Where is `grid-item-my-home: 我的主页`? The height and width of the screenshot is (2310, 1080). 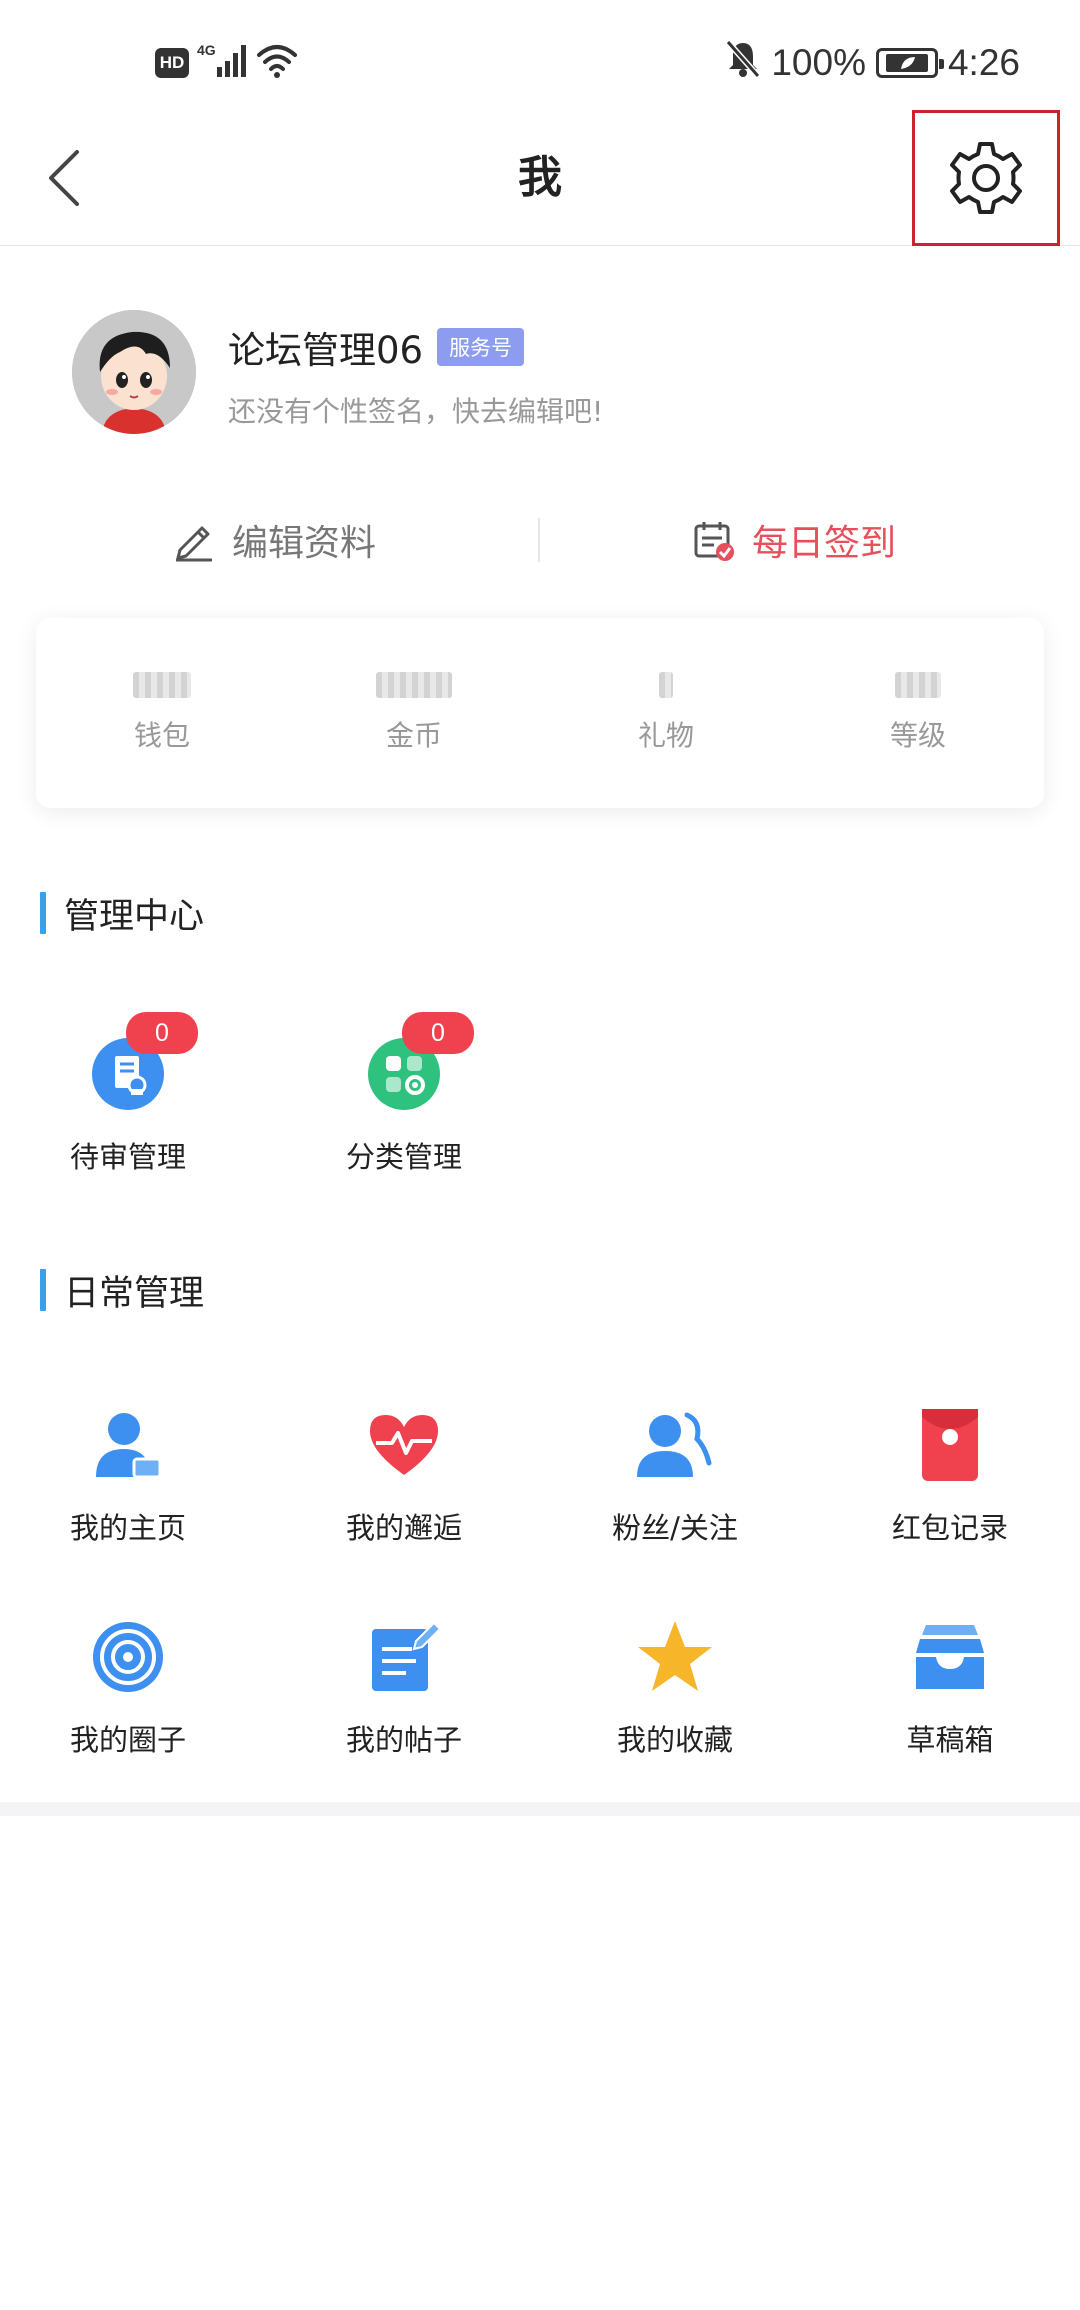
grid-item-my-home: 我的主页 is located at coordinates (128, 1476).